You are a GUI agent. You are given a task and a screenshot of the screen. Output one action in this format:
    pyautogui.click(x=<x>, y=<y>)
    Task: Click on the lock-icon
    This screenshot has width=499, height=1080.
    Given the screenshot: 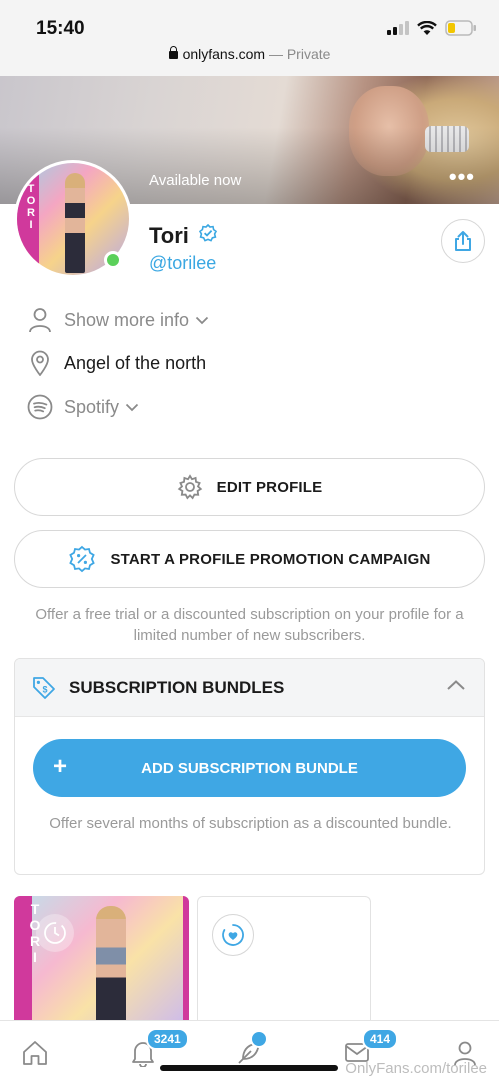 What is the action you would take?
    pyautogui.click(x=173, y=52)
    